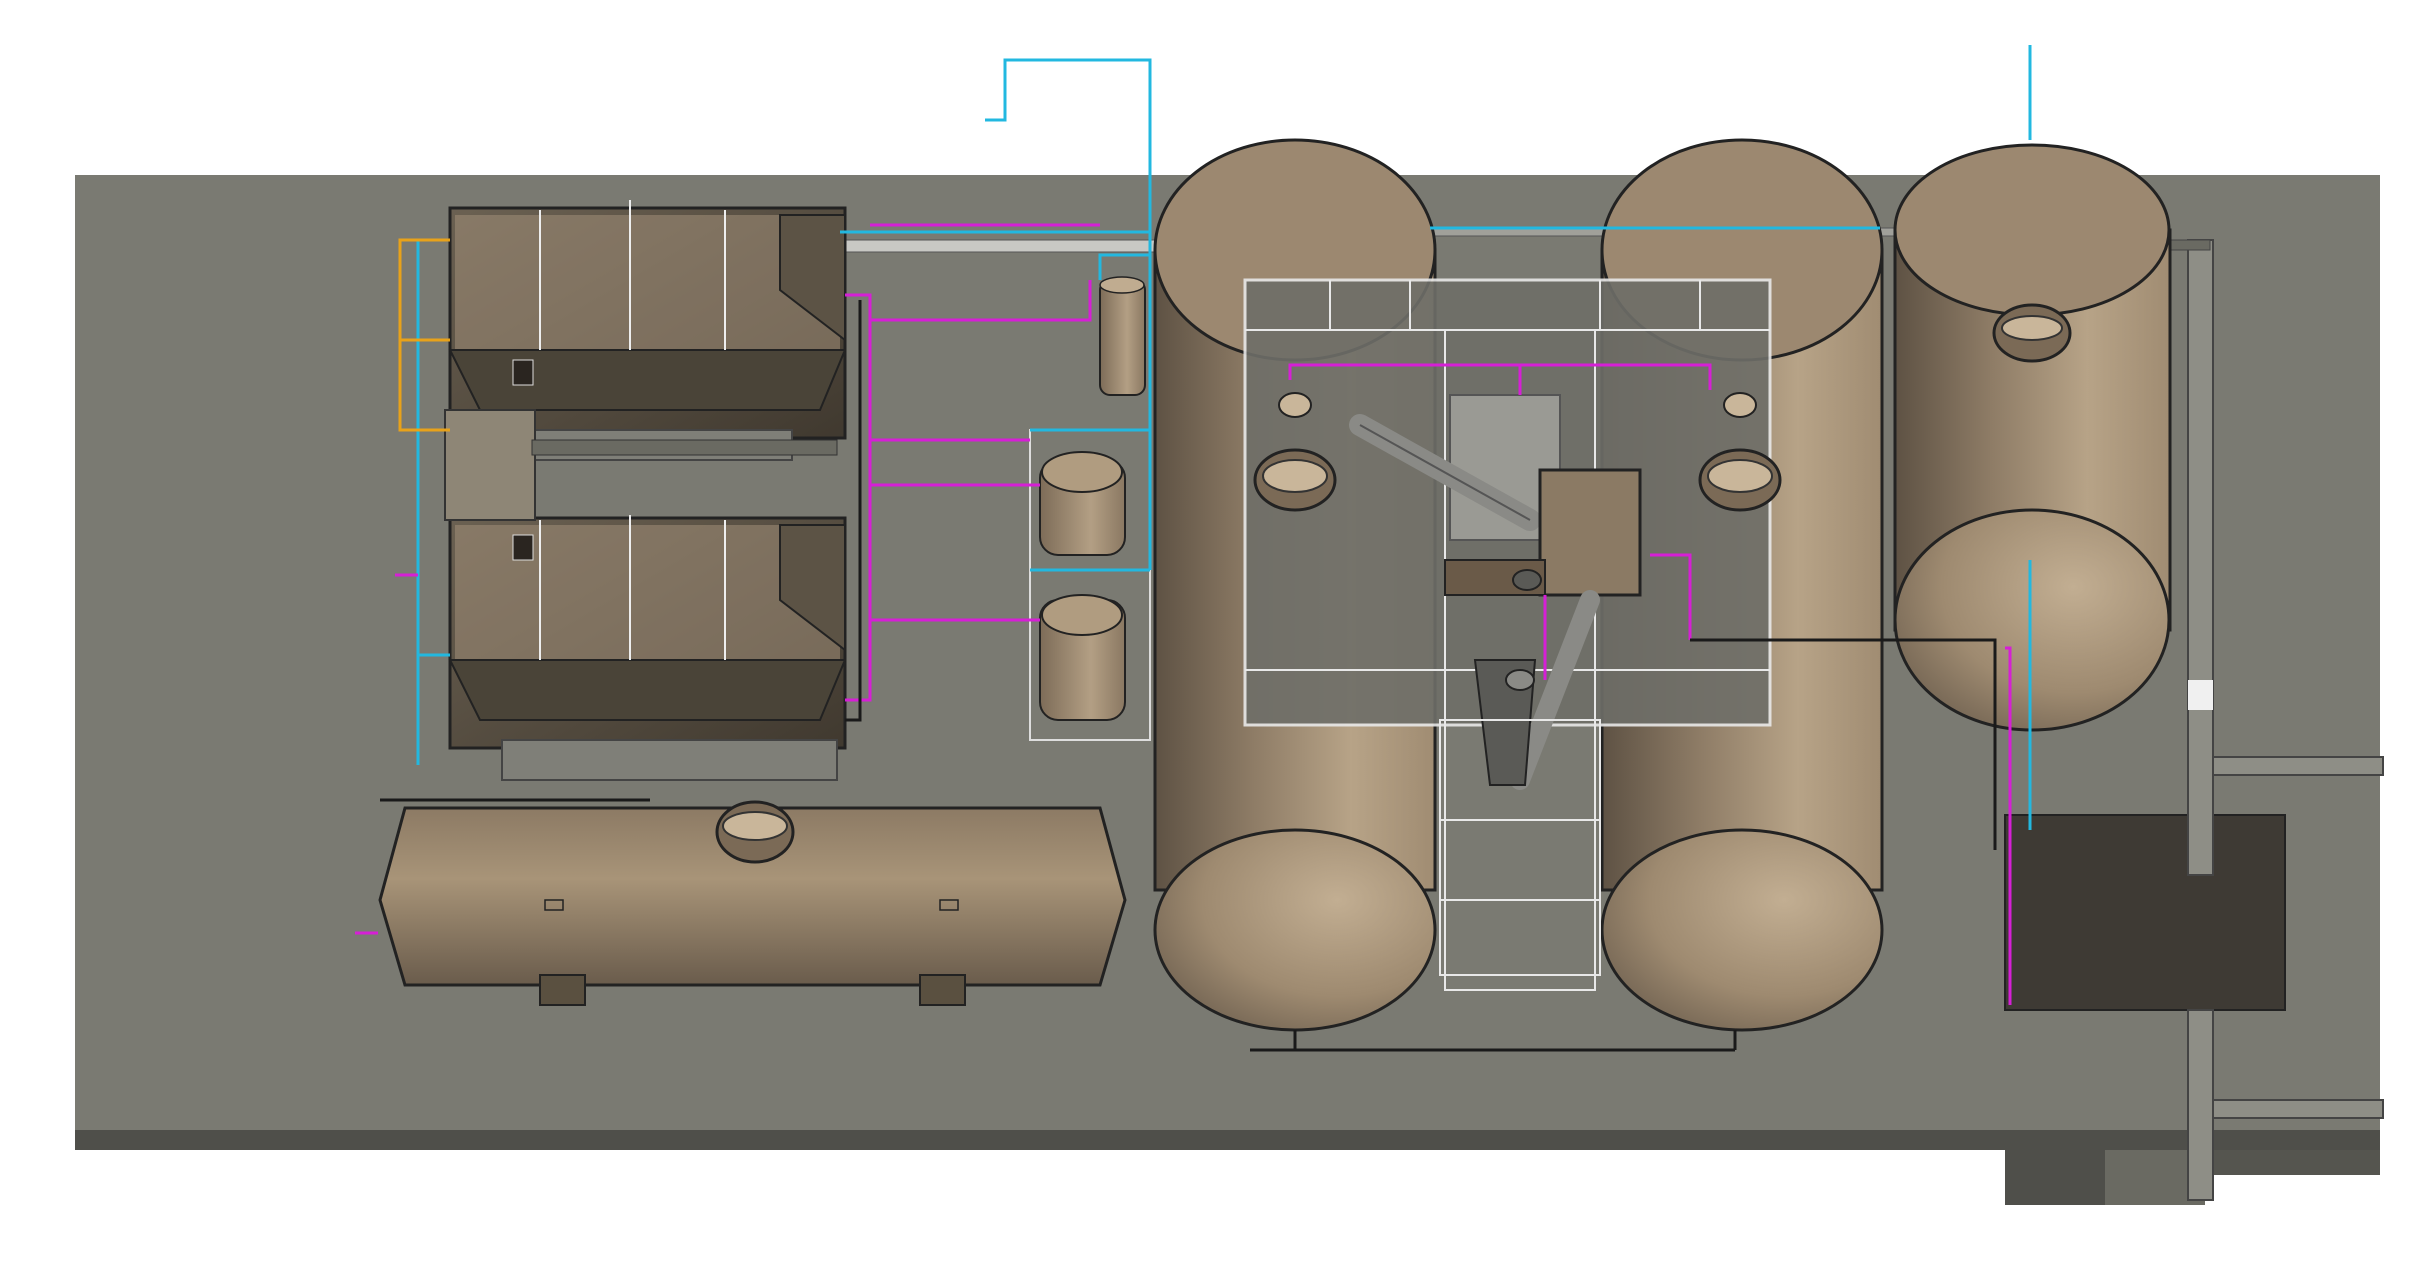 Image resolution: width=2430 pixels, height=1275 pixels. Describe the element at coordinates (752, 903) in the screenshot. I see `horizontal-storage-tank` at that location.